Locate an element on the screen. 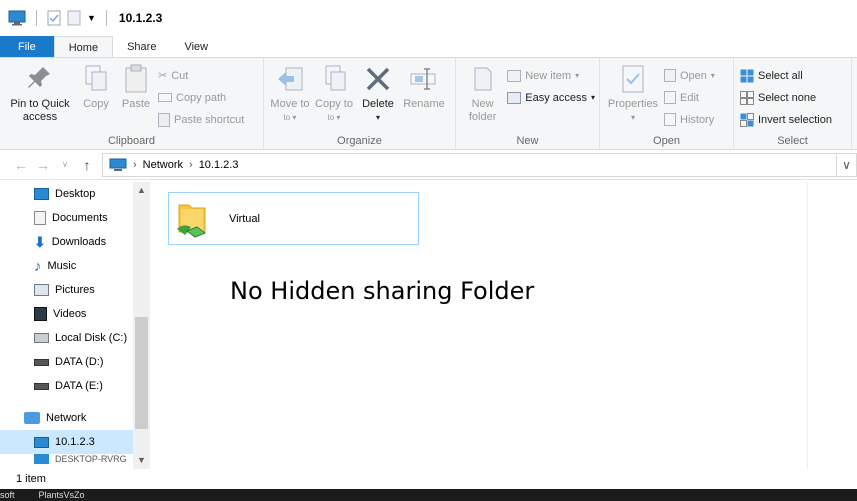  paste-shortcut-icon is located at coordinates (164, 119).